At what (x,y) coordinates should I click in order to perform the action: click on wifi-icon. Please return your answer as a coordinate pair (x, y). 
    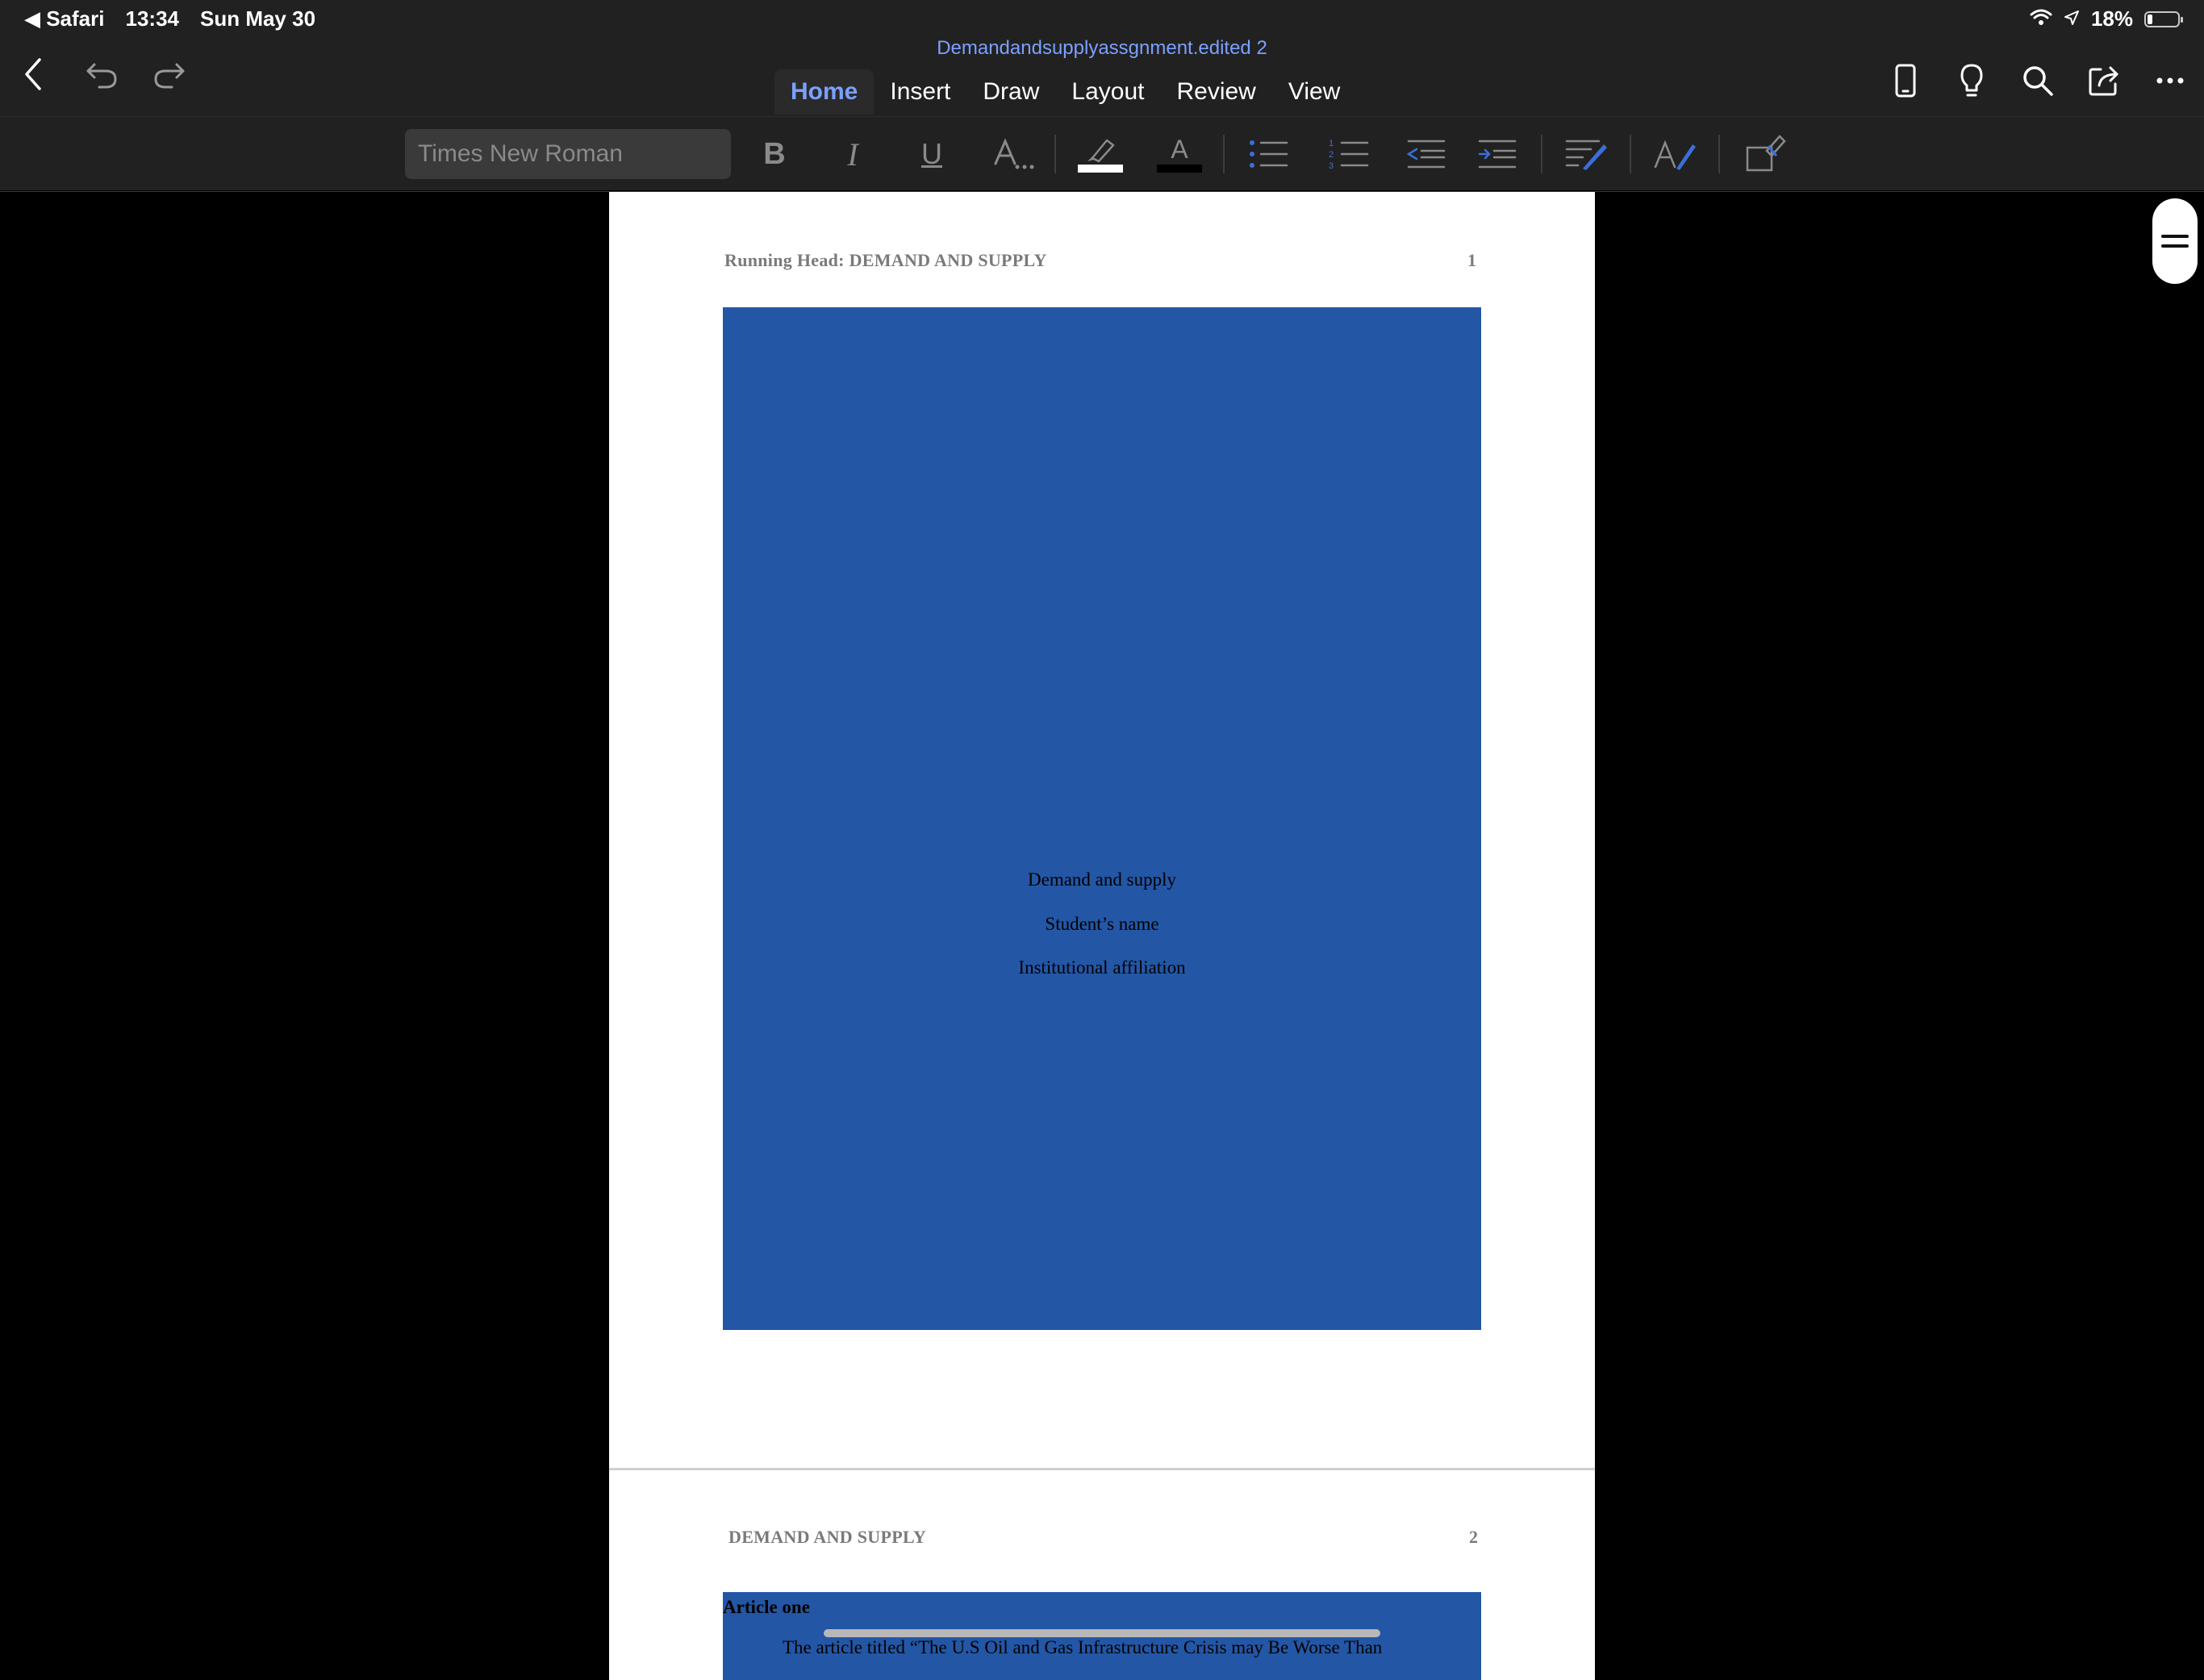
    Looking at the image, I should click on (2041, 18).